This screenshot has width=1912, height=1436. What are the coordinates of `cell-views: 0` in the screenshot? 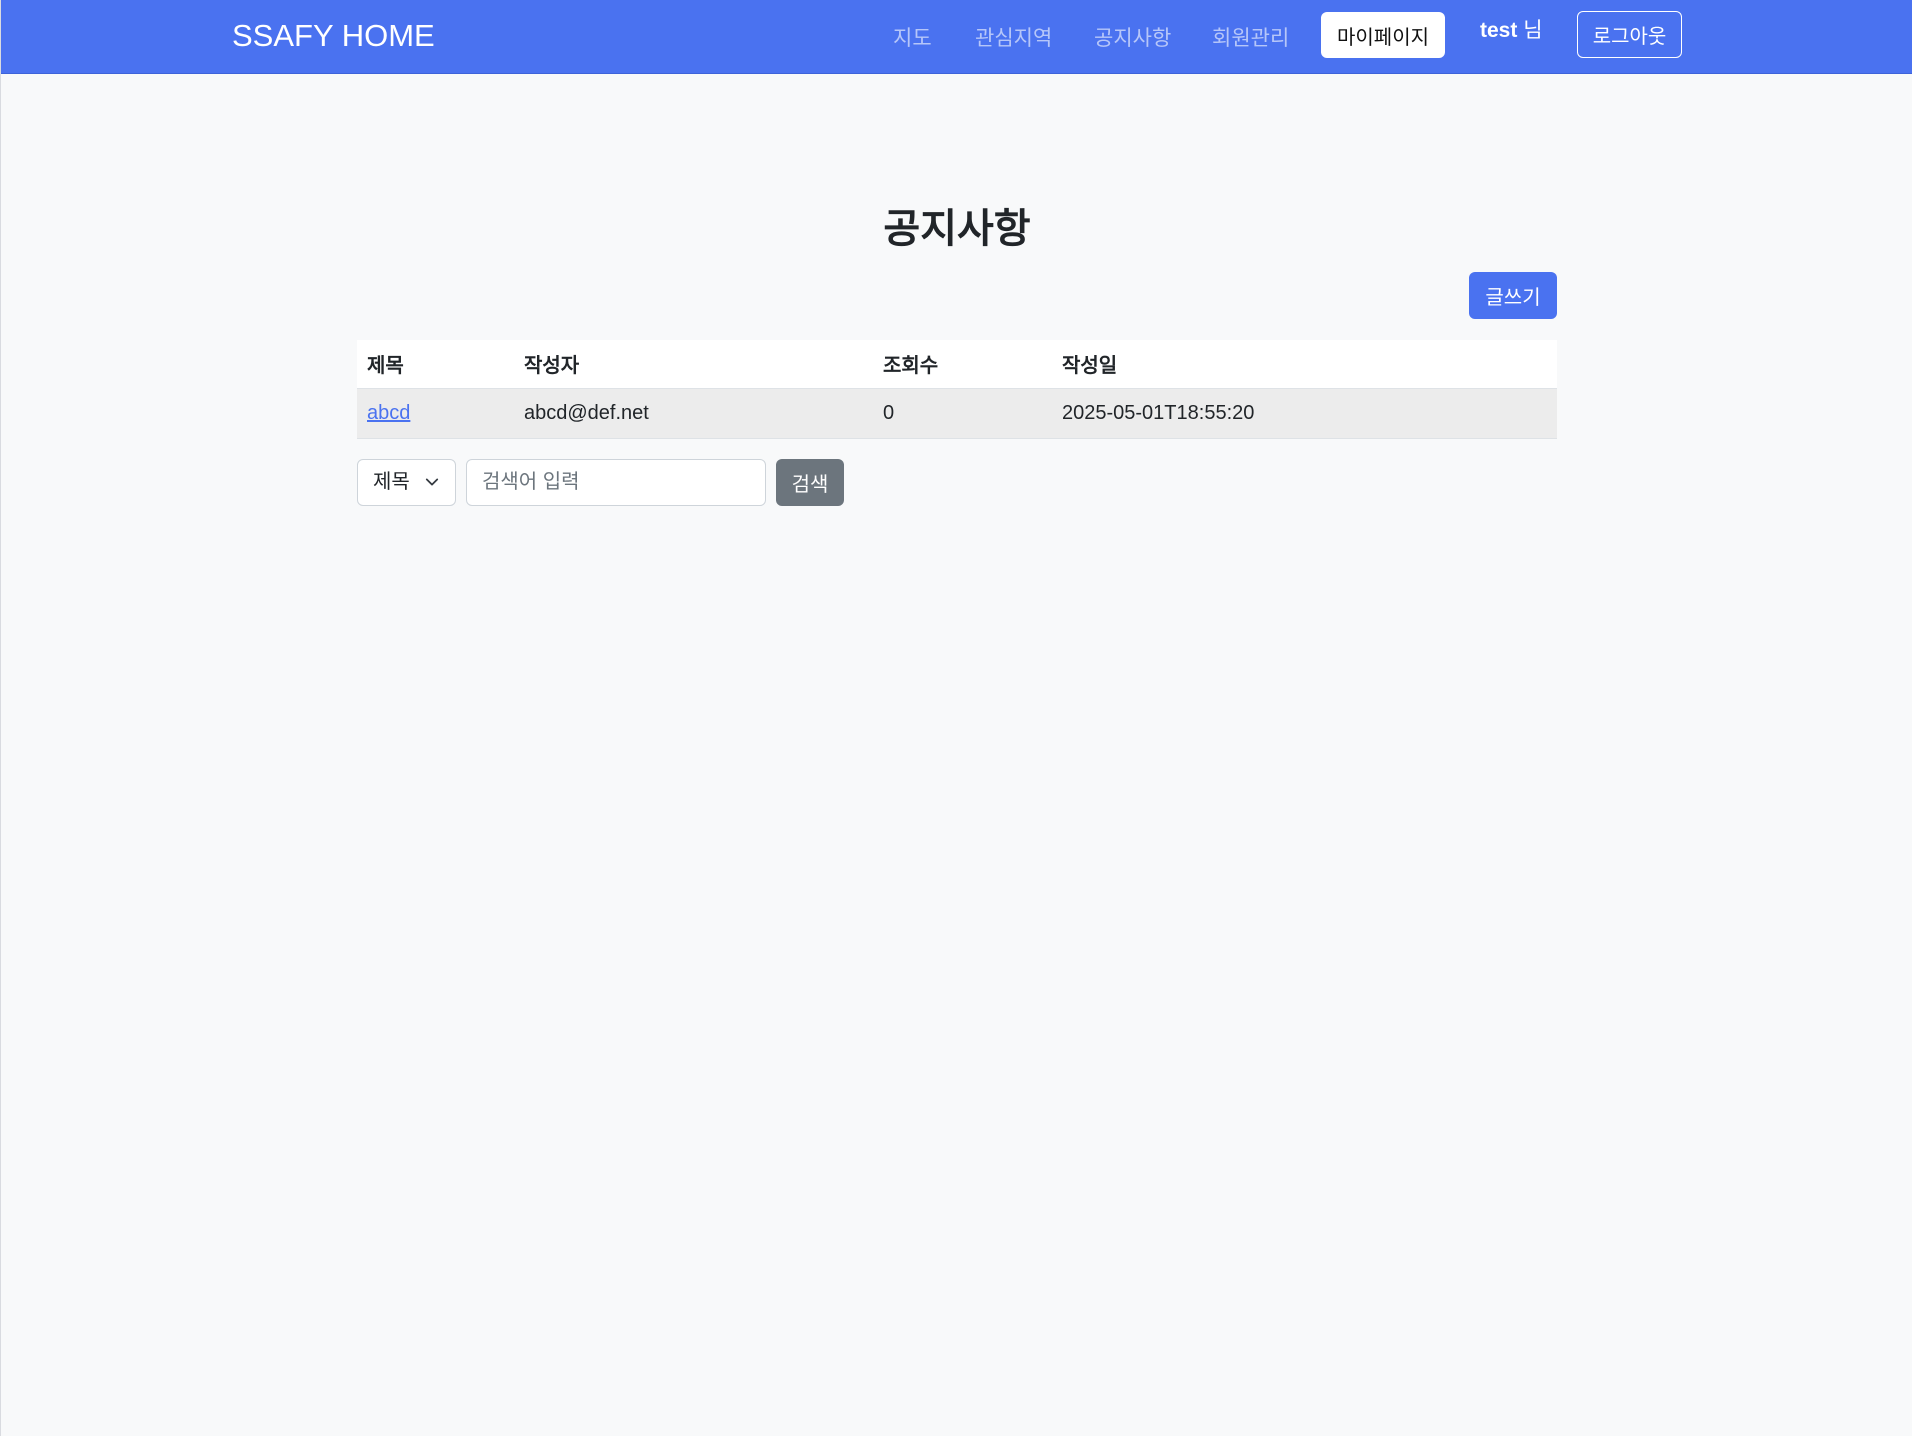 It's located at (962, 413).